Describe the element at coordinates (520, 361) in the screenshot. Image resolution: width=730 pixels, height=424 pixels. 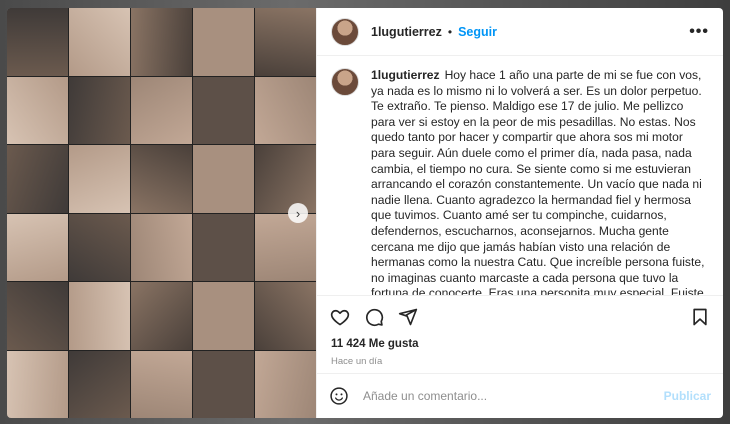
I see `post-timestamp: Hace un día` at that location.